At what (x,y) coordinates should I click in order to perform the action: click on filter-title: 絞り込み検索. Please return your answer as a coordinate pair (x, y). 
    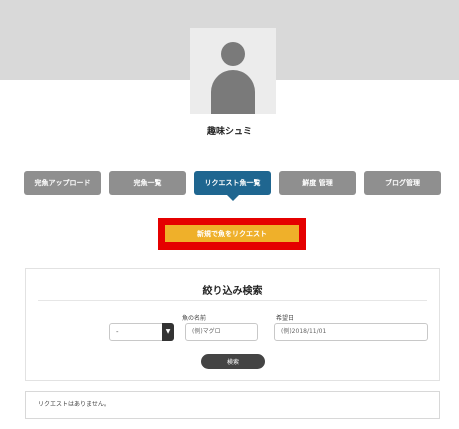
    Looking at the image, I should click on (232, 291).